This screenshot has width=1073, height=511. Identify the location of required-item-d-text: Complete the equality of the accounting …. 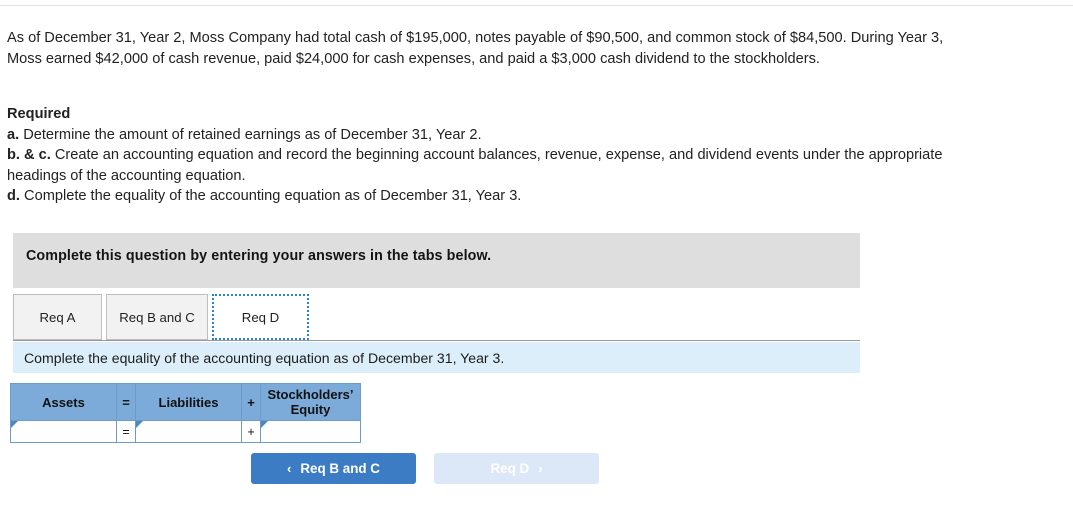
(270, 196).